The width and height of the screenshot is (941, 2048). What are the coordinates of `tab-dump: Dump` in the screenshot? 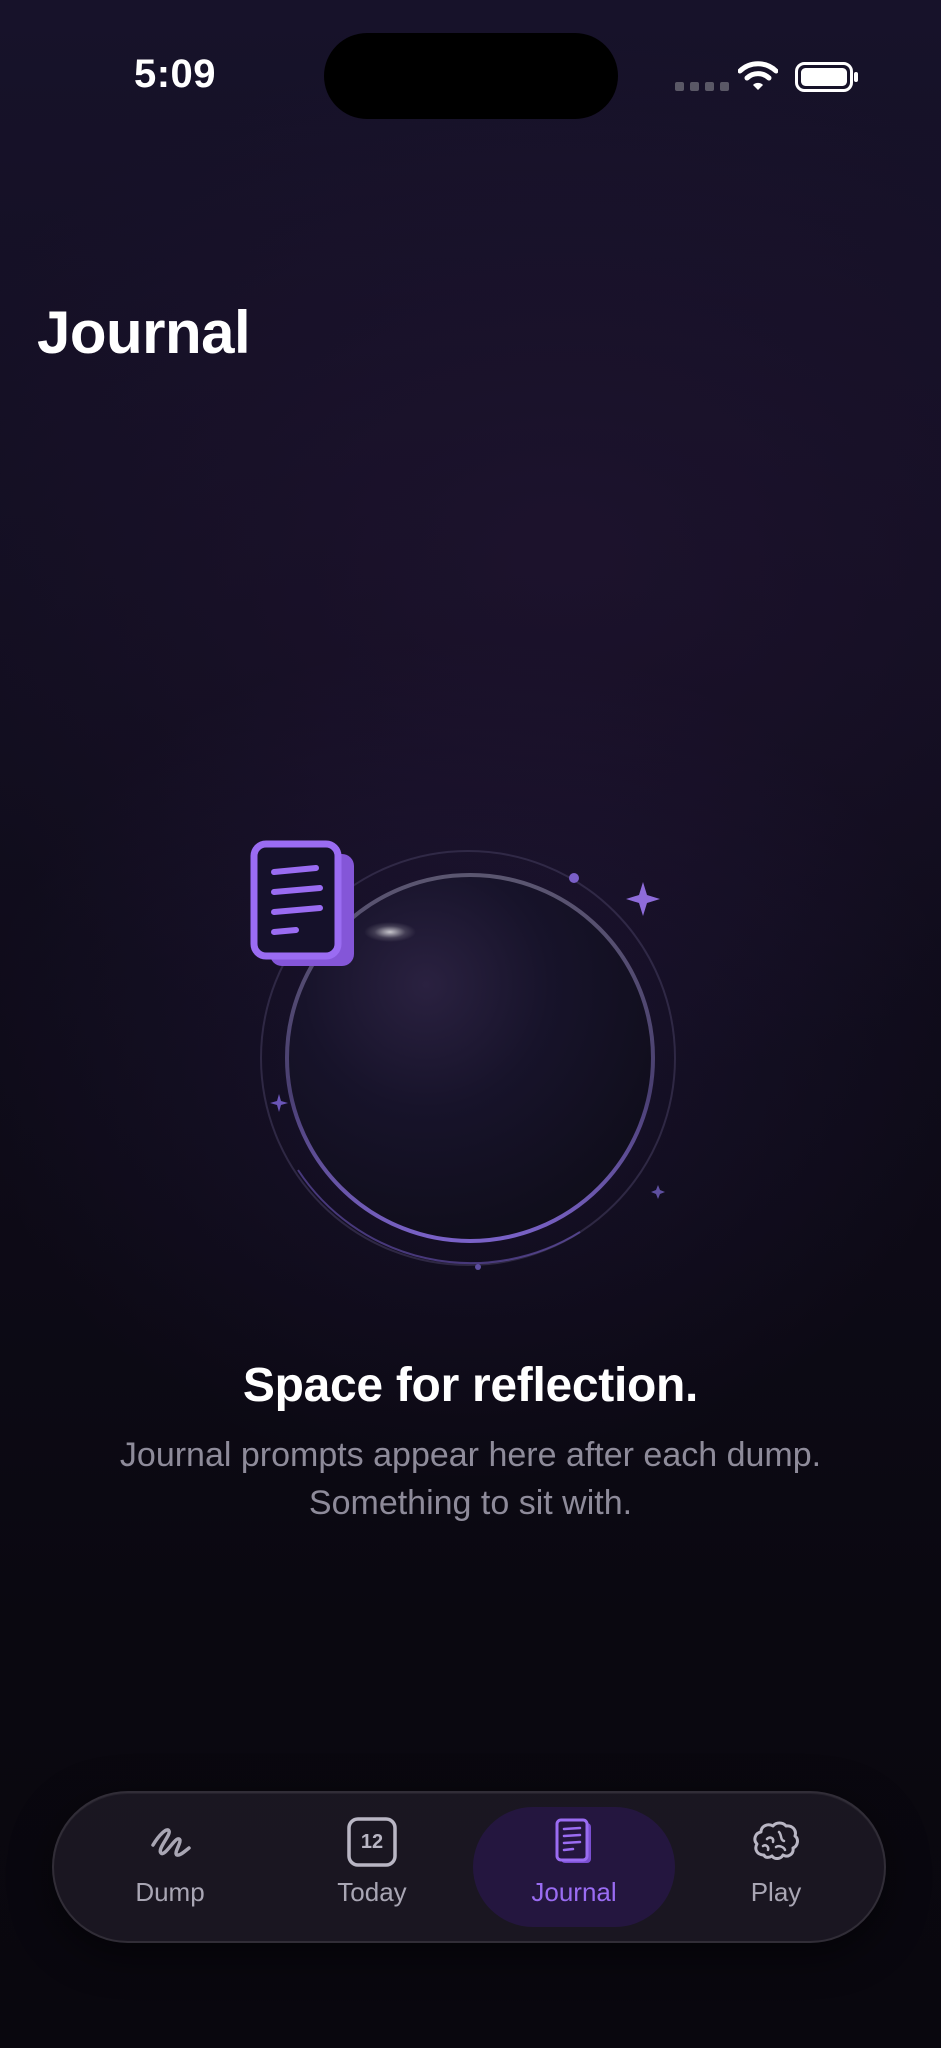 It's located at (170, 1867).